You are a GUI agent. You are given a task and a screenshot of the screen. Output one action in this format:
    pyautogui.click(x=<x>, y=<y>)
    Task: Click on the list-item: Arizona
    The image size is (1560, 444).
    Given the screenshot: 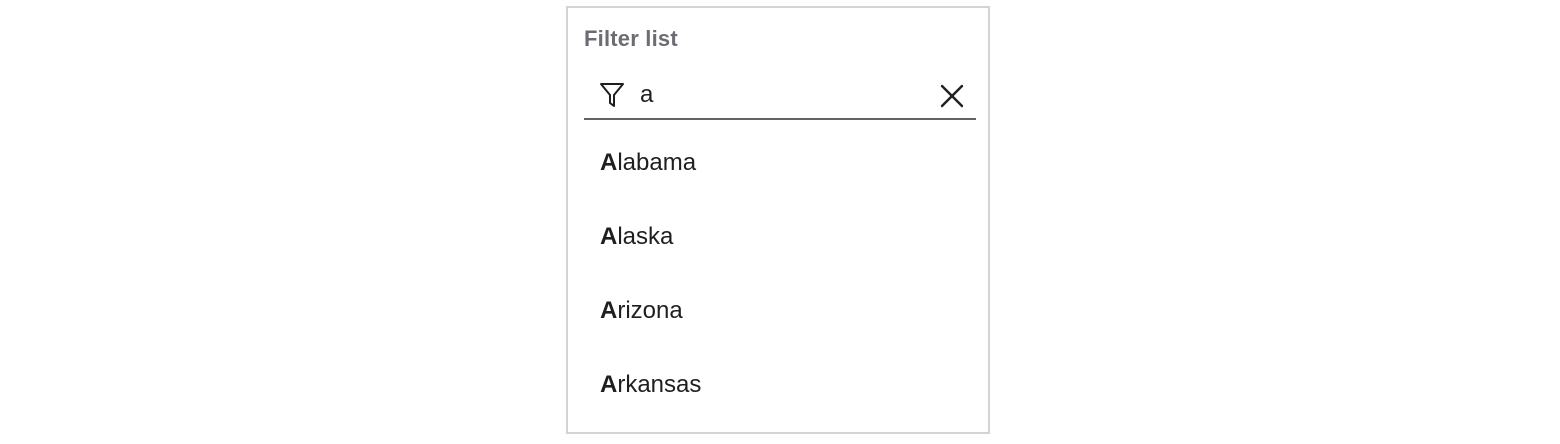 What is the action you would take?
    pyautogui.click(x=778, y=311)
    